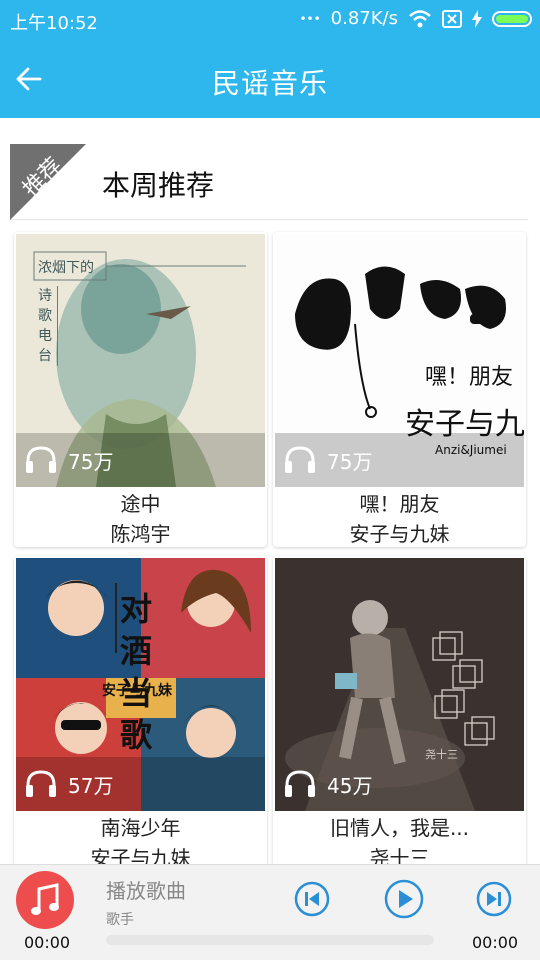 The height and width of the screenshot is (960, 540). Describe the element at coordinates (399, 504) in the screenshot. I see `song-name: 嘿！朋友` at that location.